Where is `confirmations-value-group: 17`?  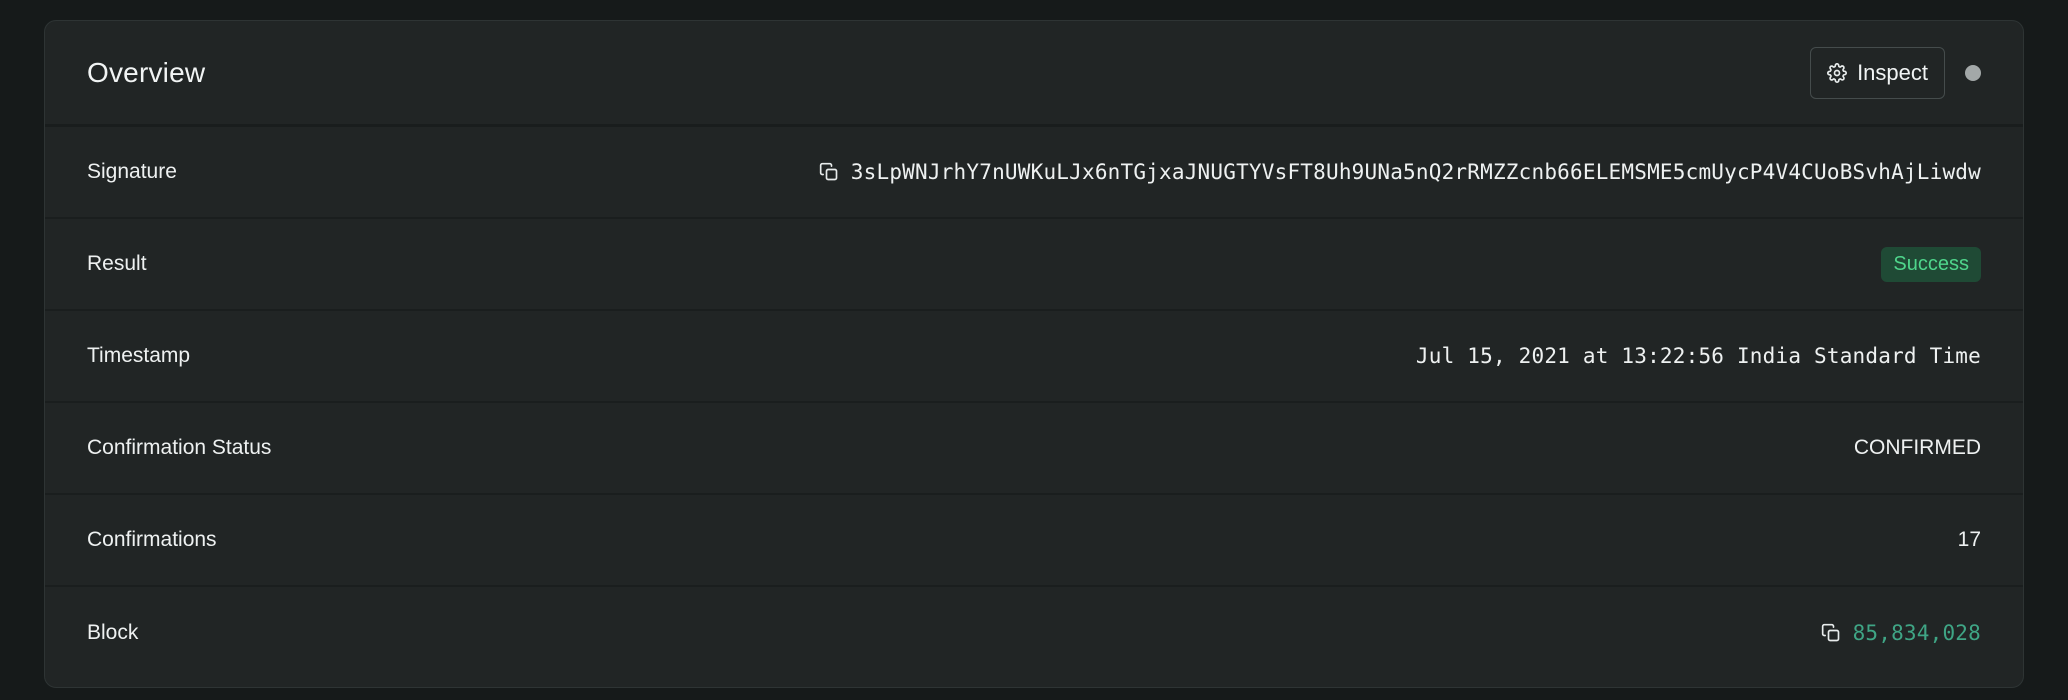
confirmations-value-group: 17 is located at coordinates (1969, 540).